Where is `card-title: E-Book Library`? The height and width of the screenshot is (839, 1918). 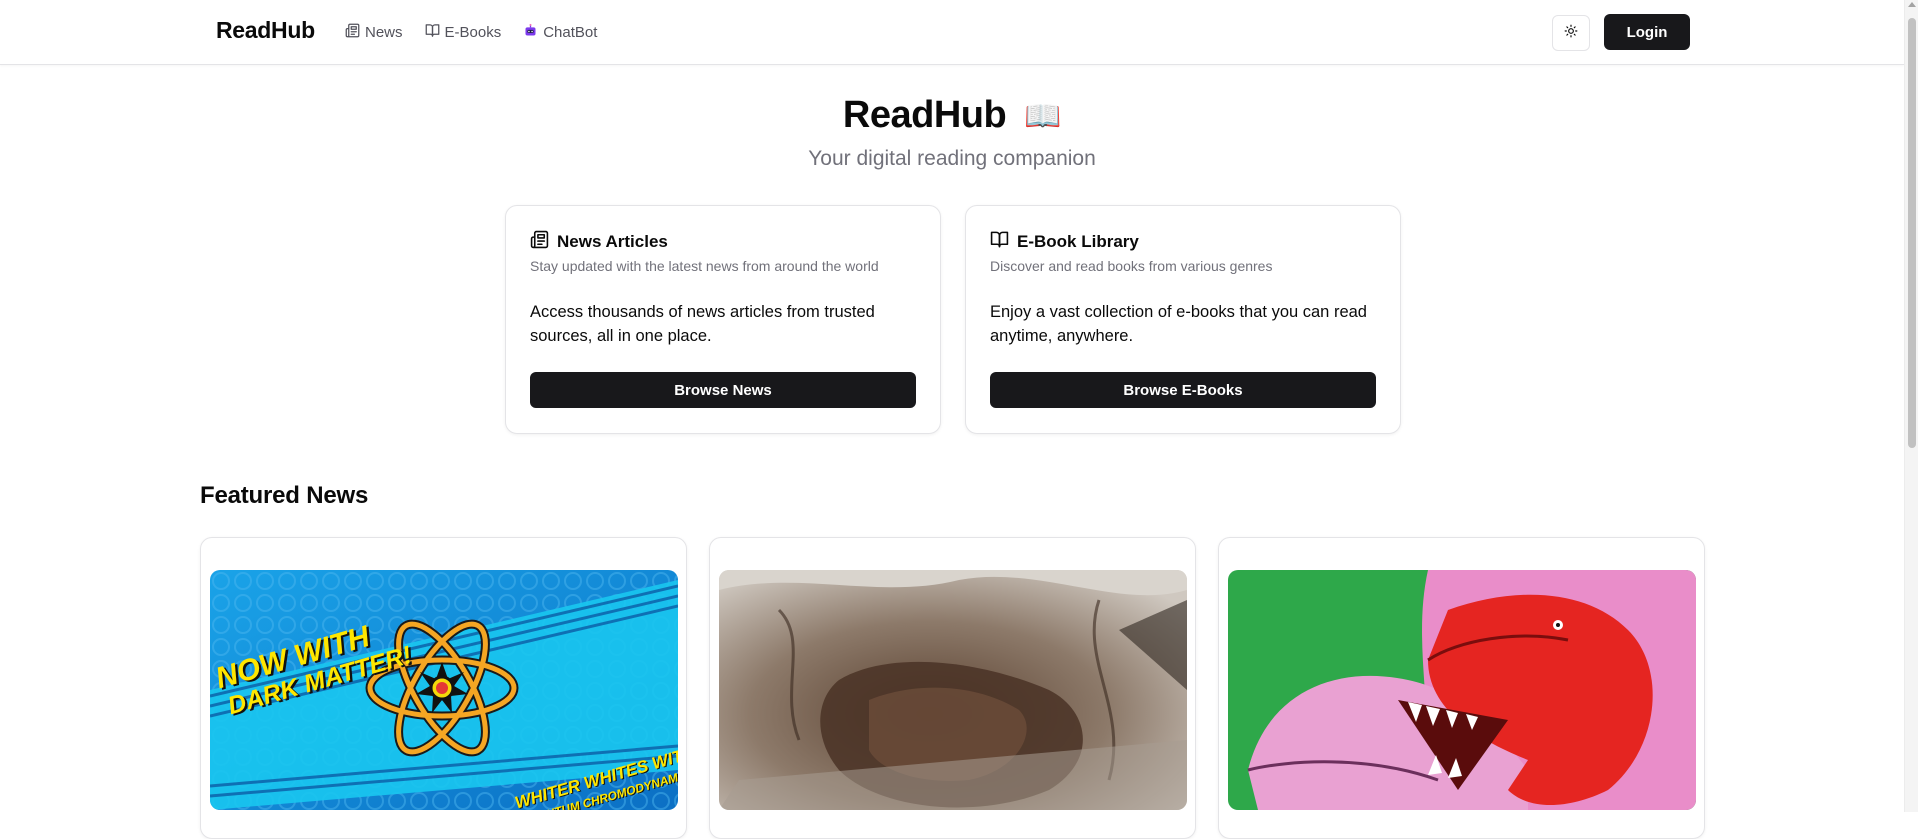
card-title: E-Book Library is located at coordinates (1078, 241).